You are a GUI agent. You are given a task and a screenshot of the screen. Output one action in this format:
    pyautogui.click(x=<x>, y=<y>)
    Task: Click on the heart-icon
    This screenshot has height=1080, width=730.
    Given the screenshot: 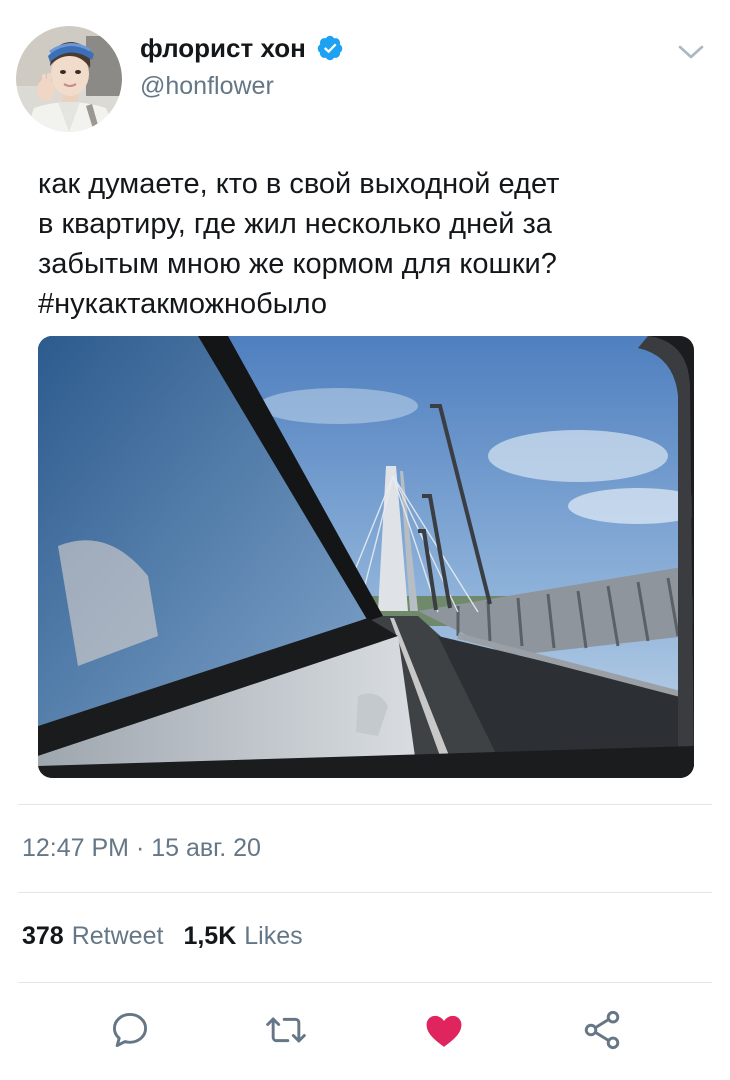 What is the action you would take?
    pyautogui.click(x=444, y=1032)
    